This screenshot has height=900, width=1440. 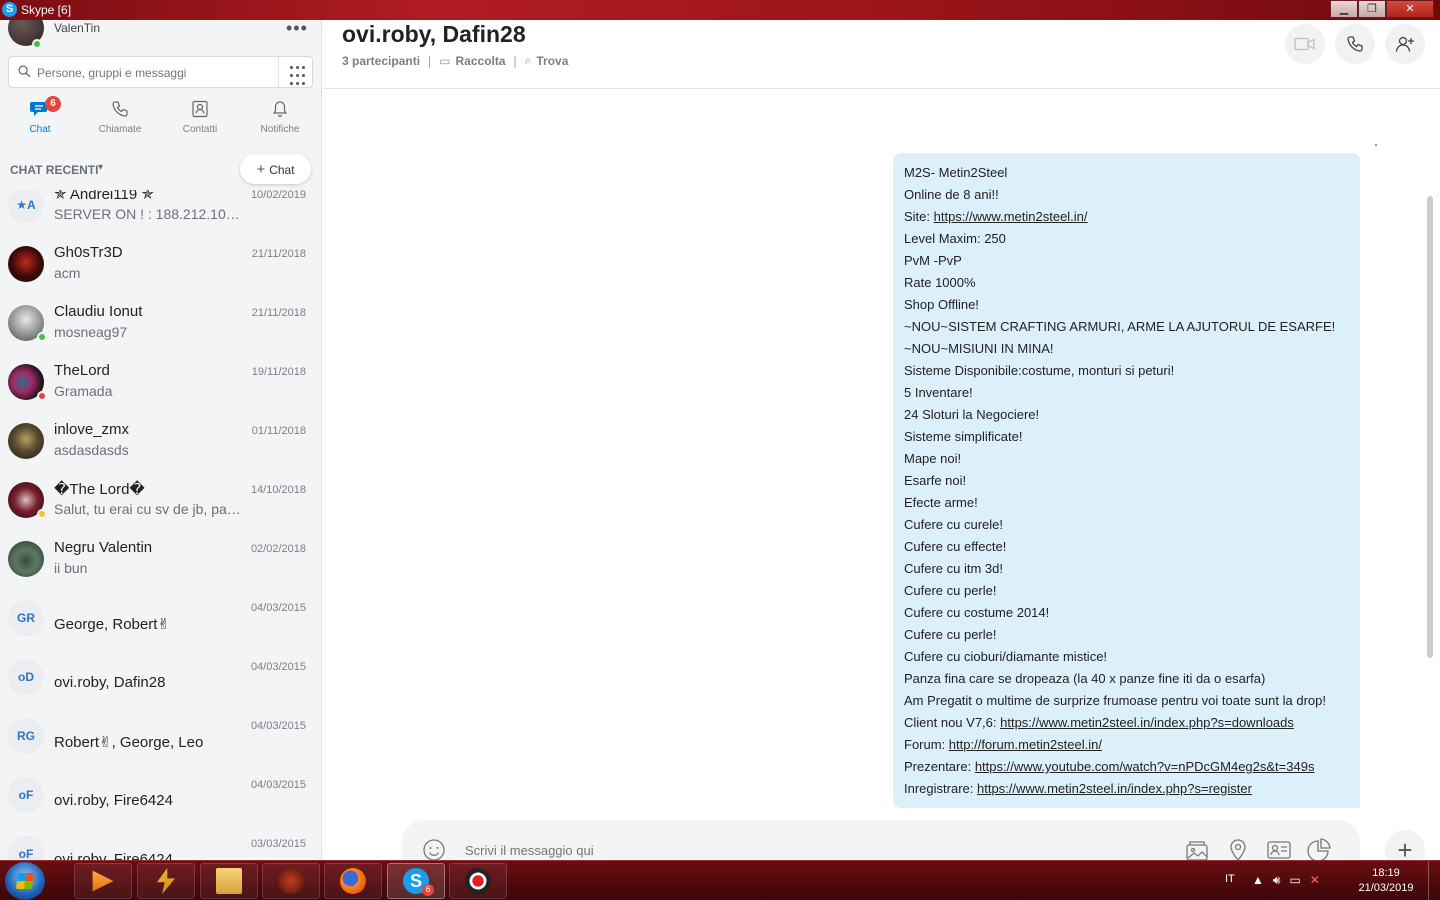 I want to click on poll-icon, so click(x=1319, y=850).